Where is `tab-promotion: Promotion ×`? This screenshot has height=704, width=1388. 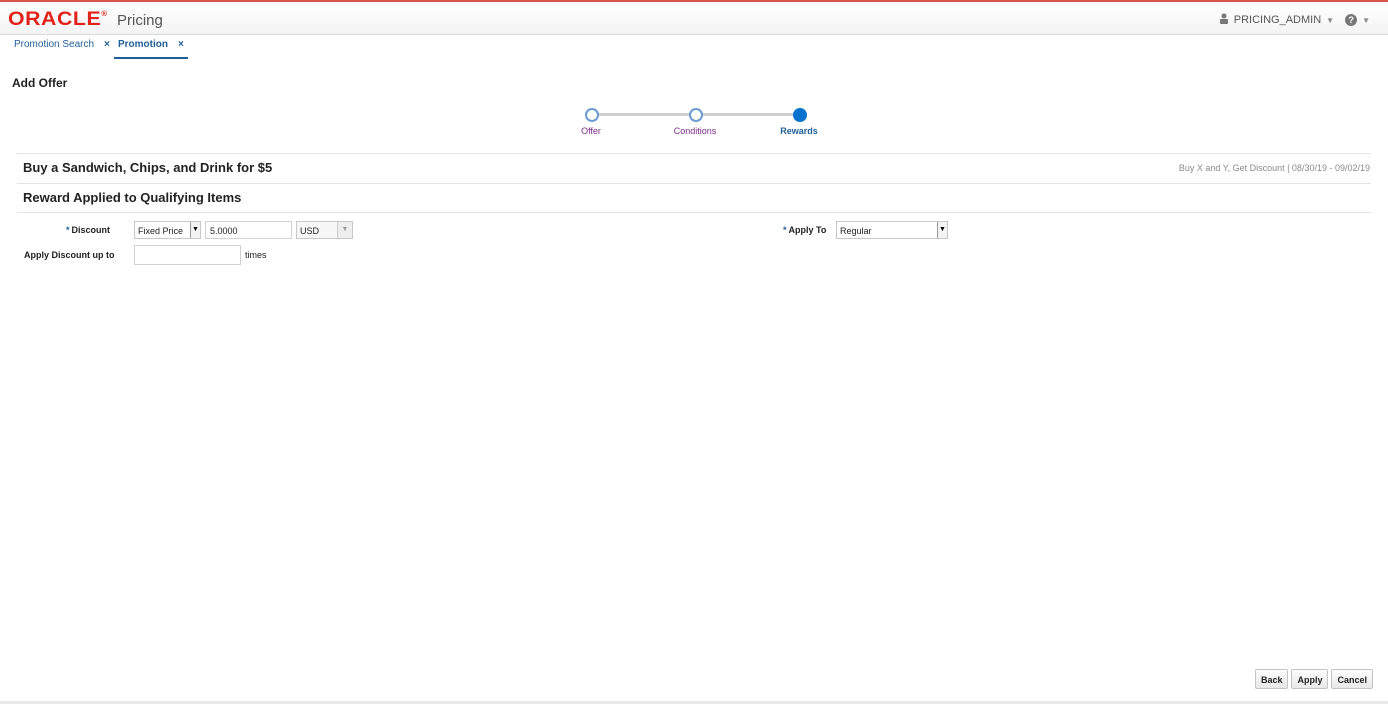
tab-promotion: Promotion × is located at coordinates (151, 49).